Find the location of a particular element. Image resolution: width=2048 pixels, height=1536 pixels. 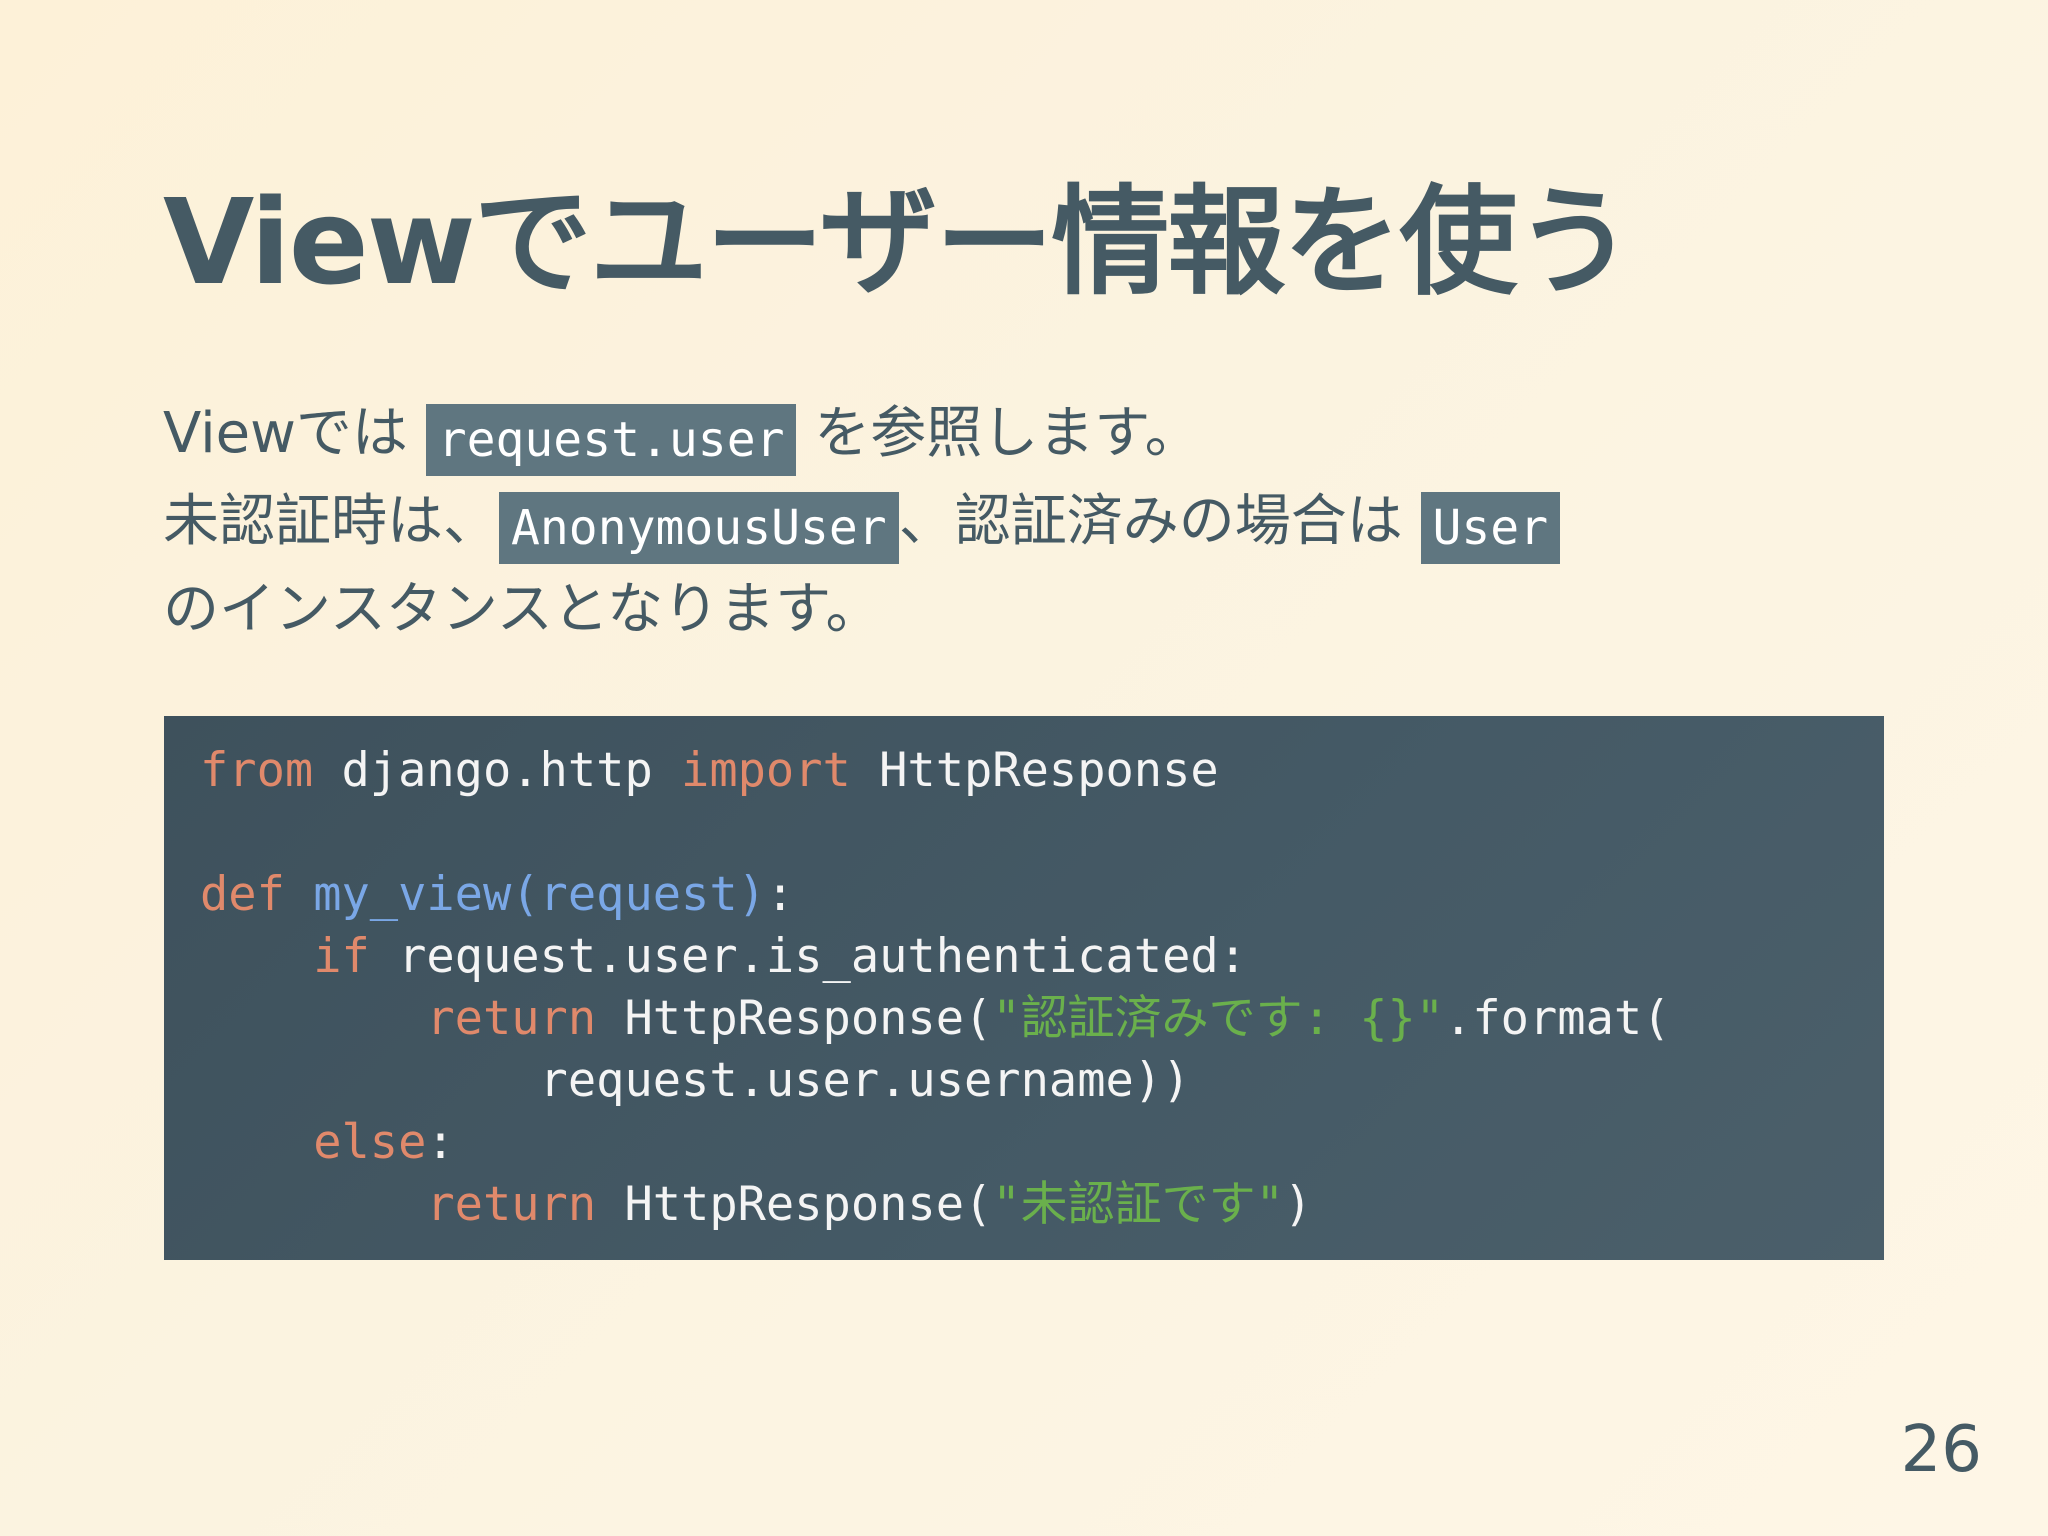

inline-code-anonymous-user: AnonymousUser is located at coordinates (699, 528).